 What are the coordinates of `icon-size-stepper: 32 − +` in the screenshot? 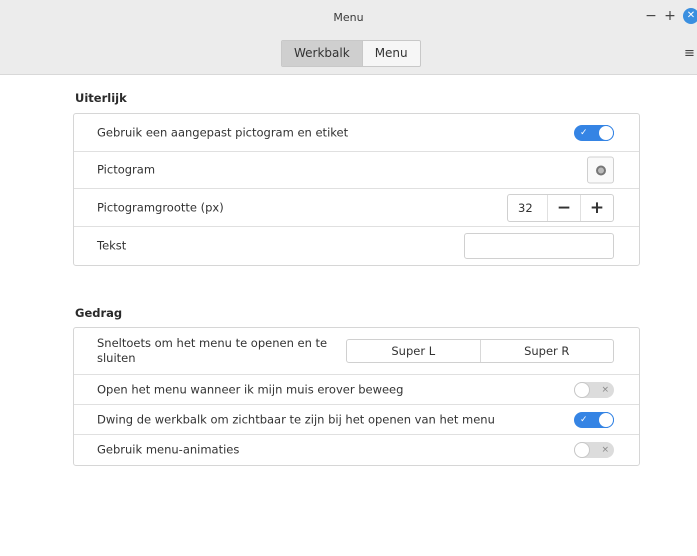 It's located at (560, 207).